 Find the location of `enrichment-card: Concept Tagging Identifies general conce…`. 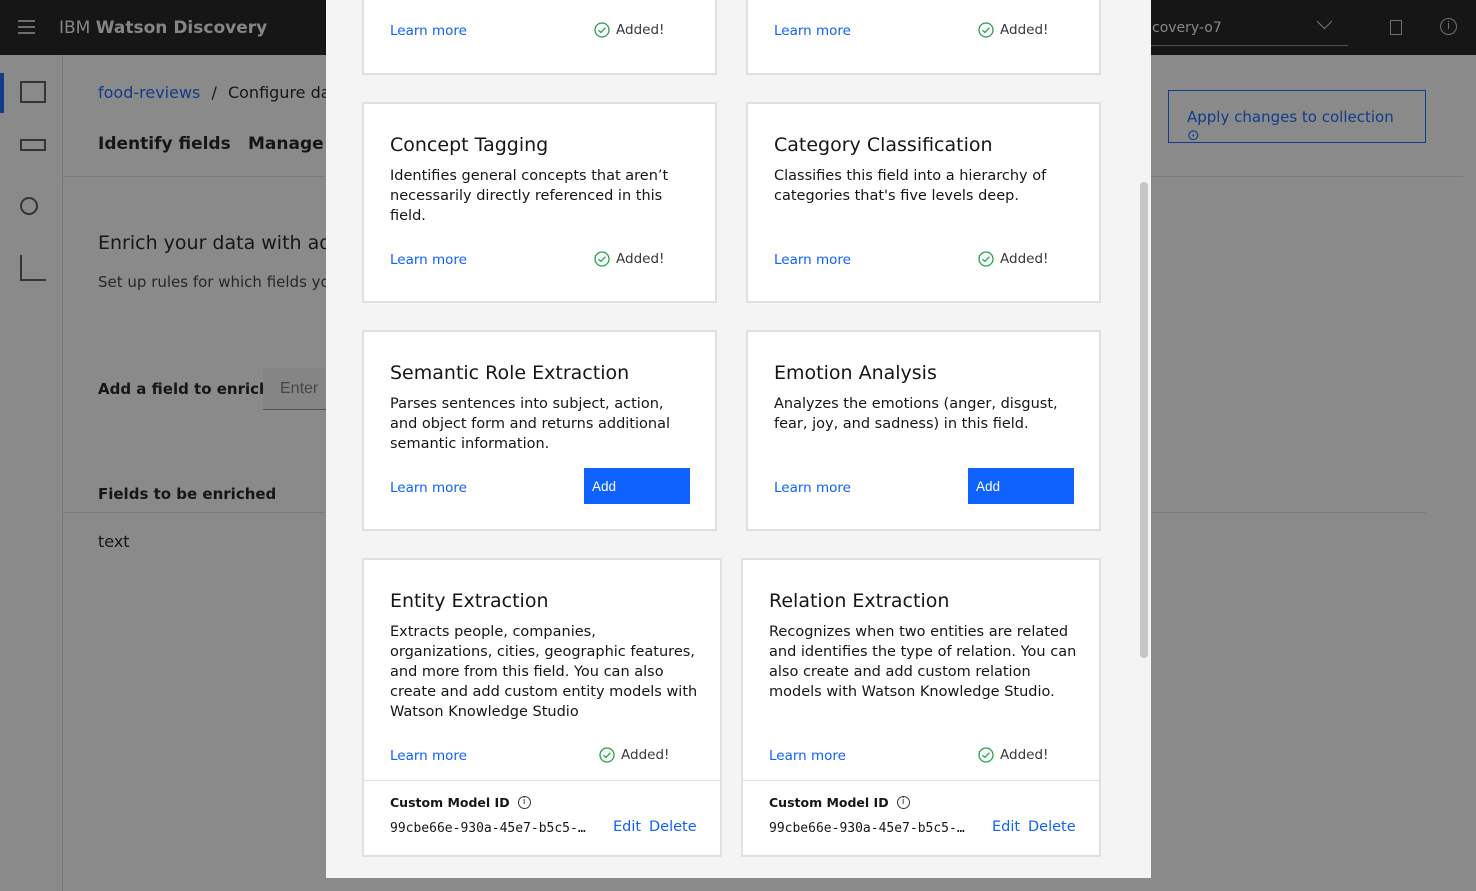

enrichment-card: Concept Tagging Identifies general conce… is located at coordinates (539, 202).